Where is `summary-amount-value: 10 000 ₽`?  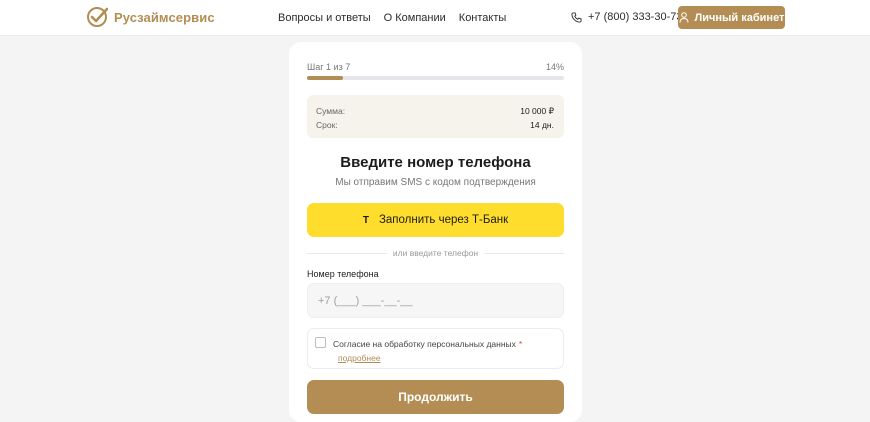
summary-amount-value: 10 000 ₽ is located at coordinates (537, 111).